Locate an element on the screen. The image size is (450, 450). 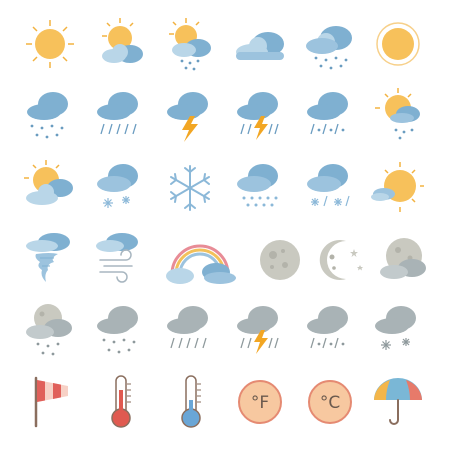
thunderstorm-rain-icon is located at coordinates (260, 116).